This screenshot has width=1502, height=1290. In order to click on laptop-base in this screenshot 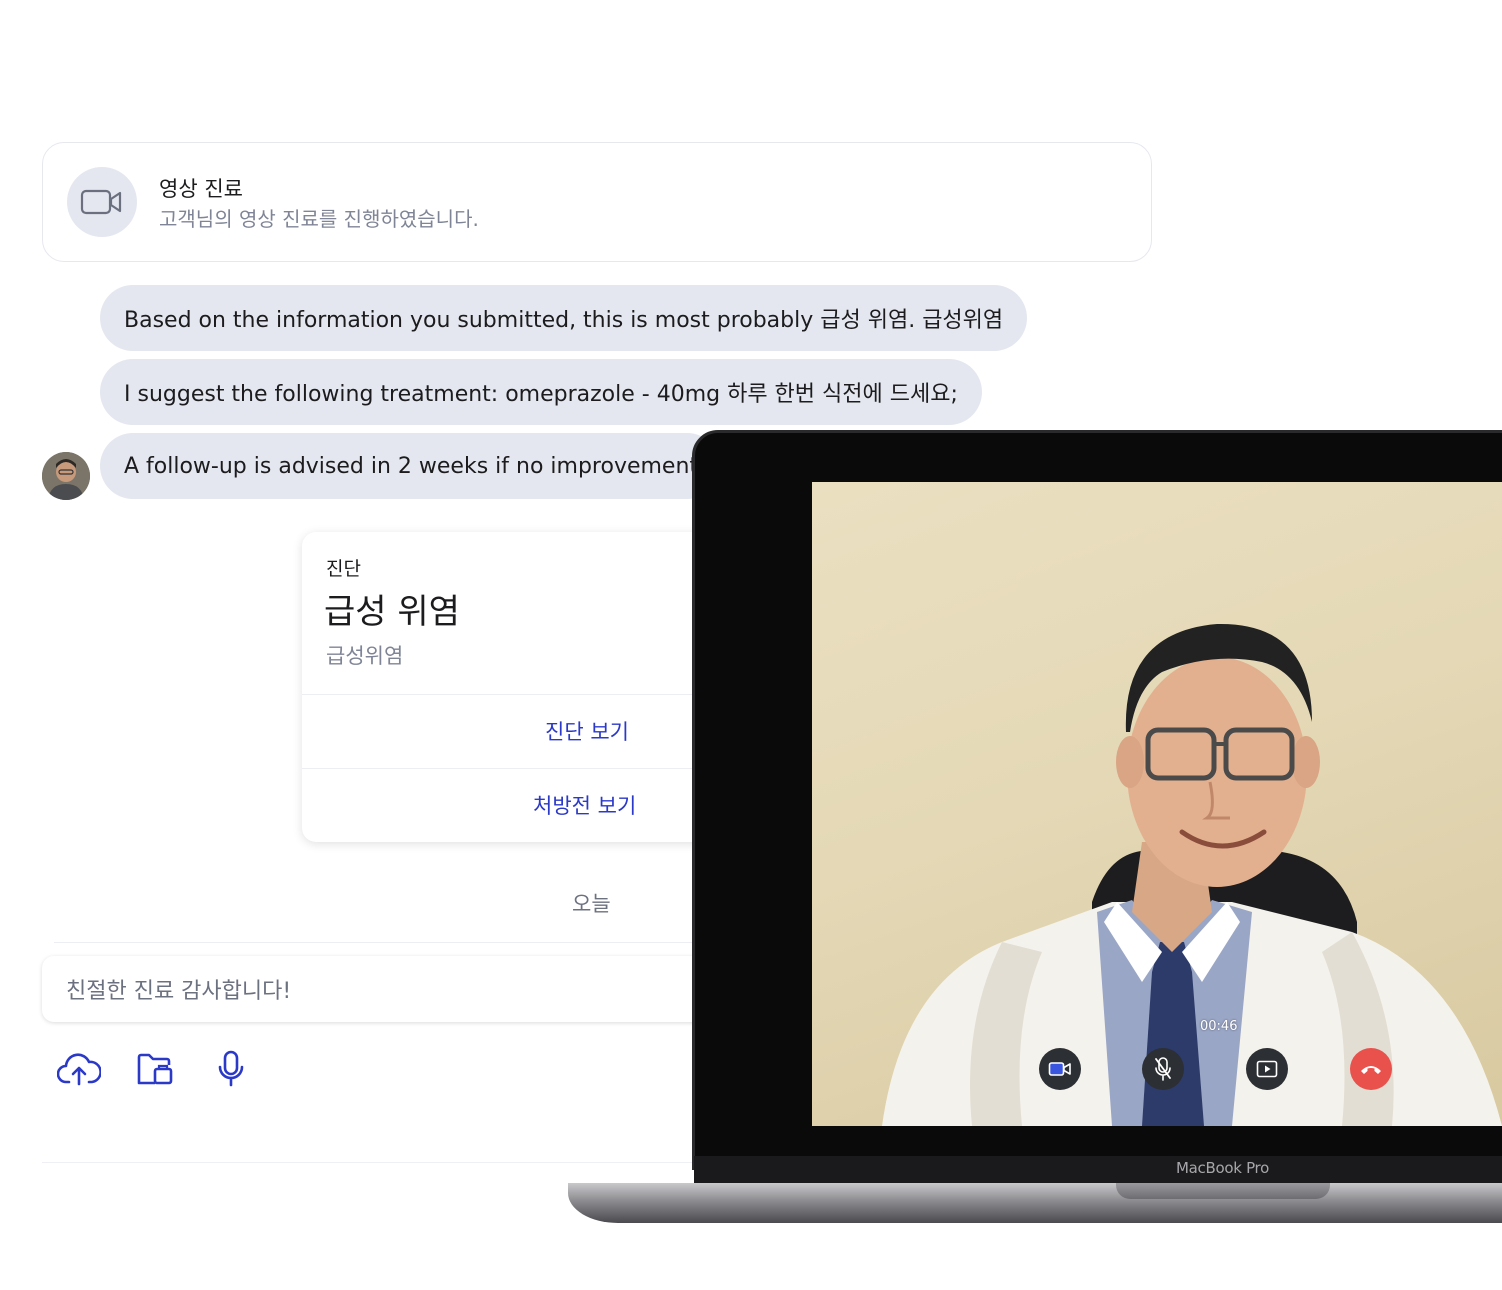, I will do `click(1035, 1203)`.